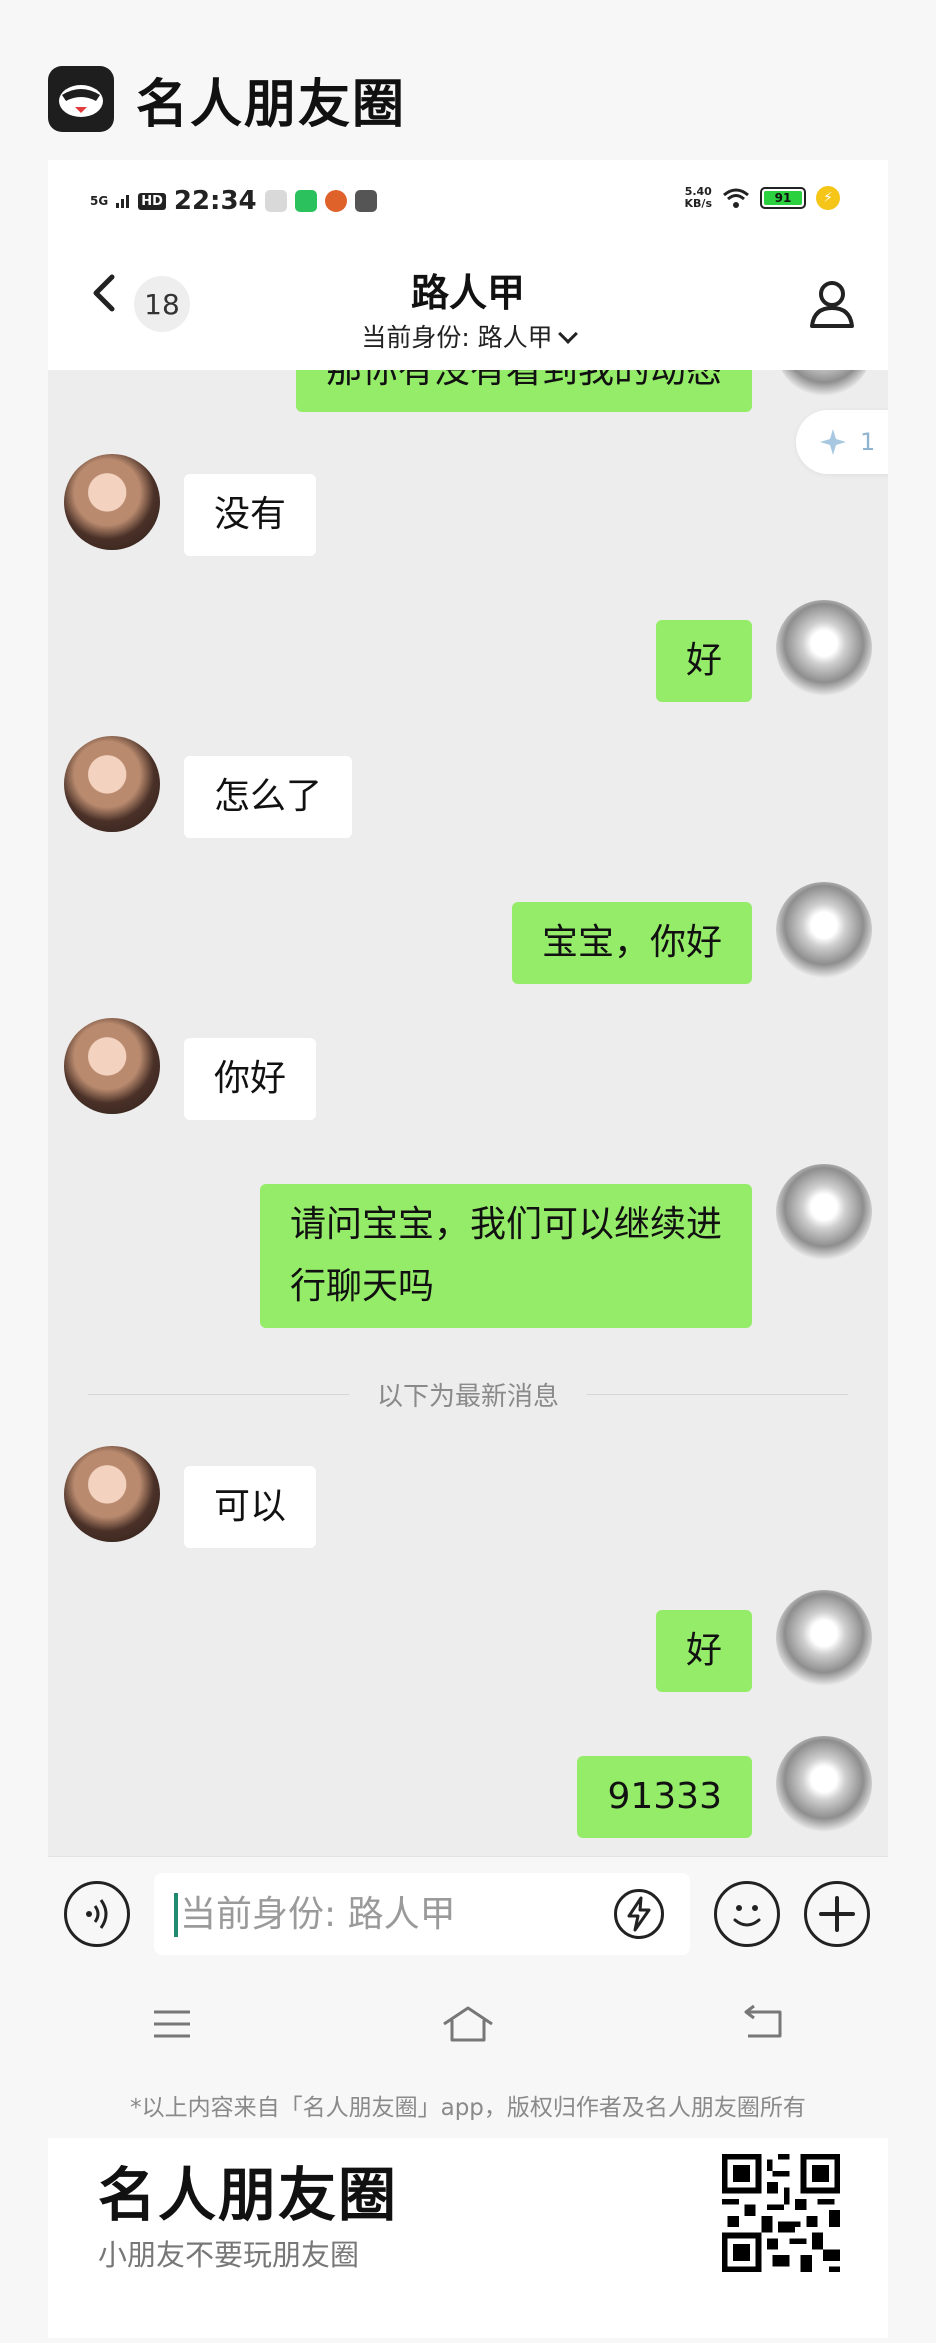 Image resolution: width=936 pixels, height=2343 pixels. I want to click on profile-button, so click(832, 304).